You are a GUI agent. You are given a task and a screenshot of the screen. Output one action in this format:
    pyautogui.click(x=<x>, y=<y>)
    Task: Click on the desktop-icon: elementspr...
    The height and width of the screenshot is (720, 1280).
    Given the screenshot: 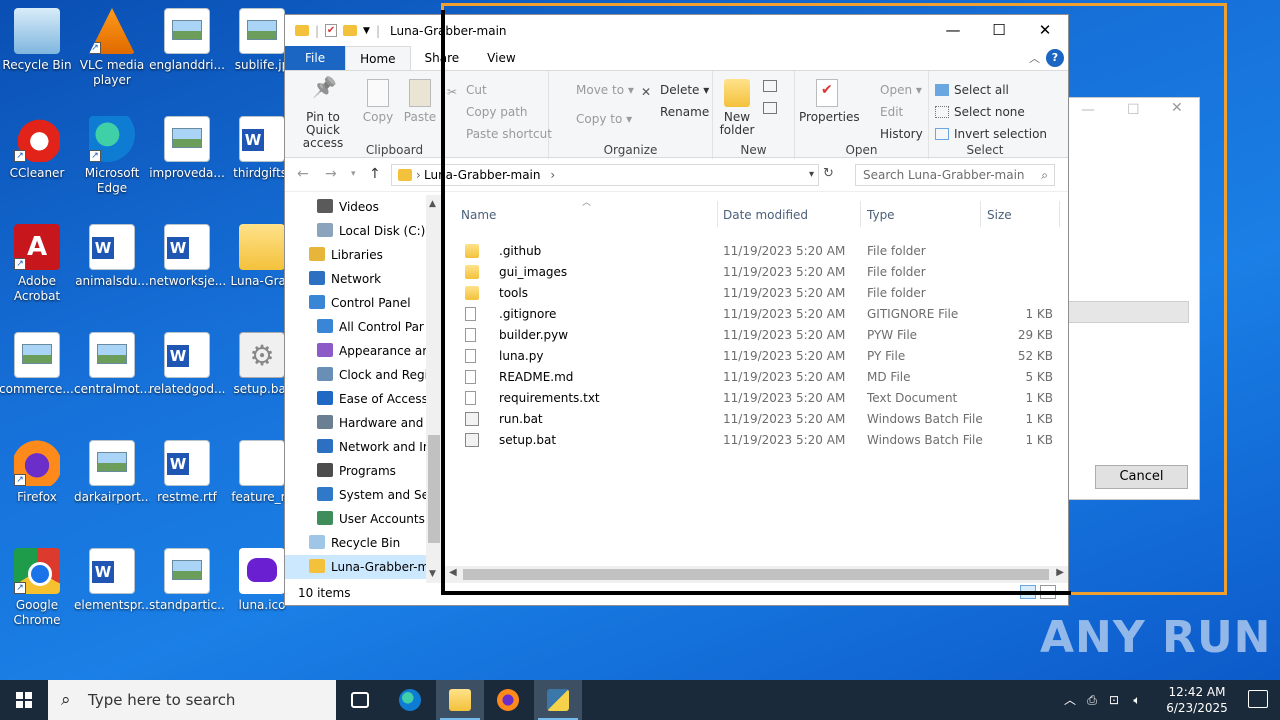 What is the action you would take?
    pyautogui.click(x=112, y=580)
    